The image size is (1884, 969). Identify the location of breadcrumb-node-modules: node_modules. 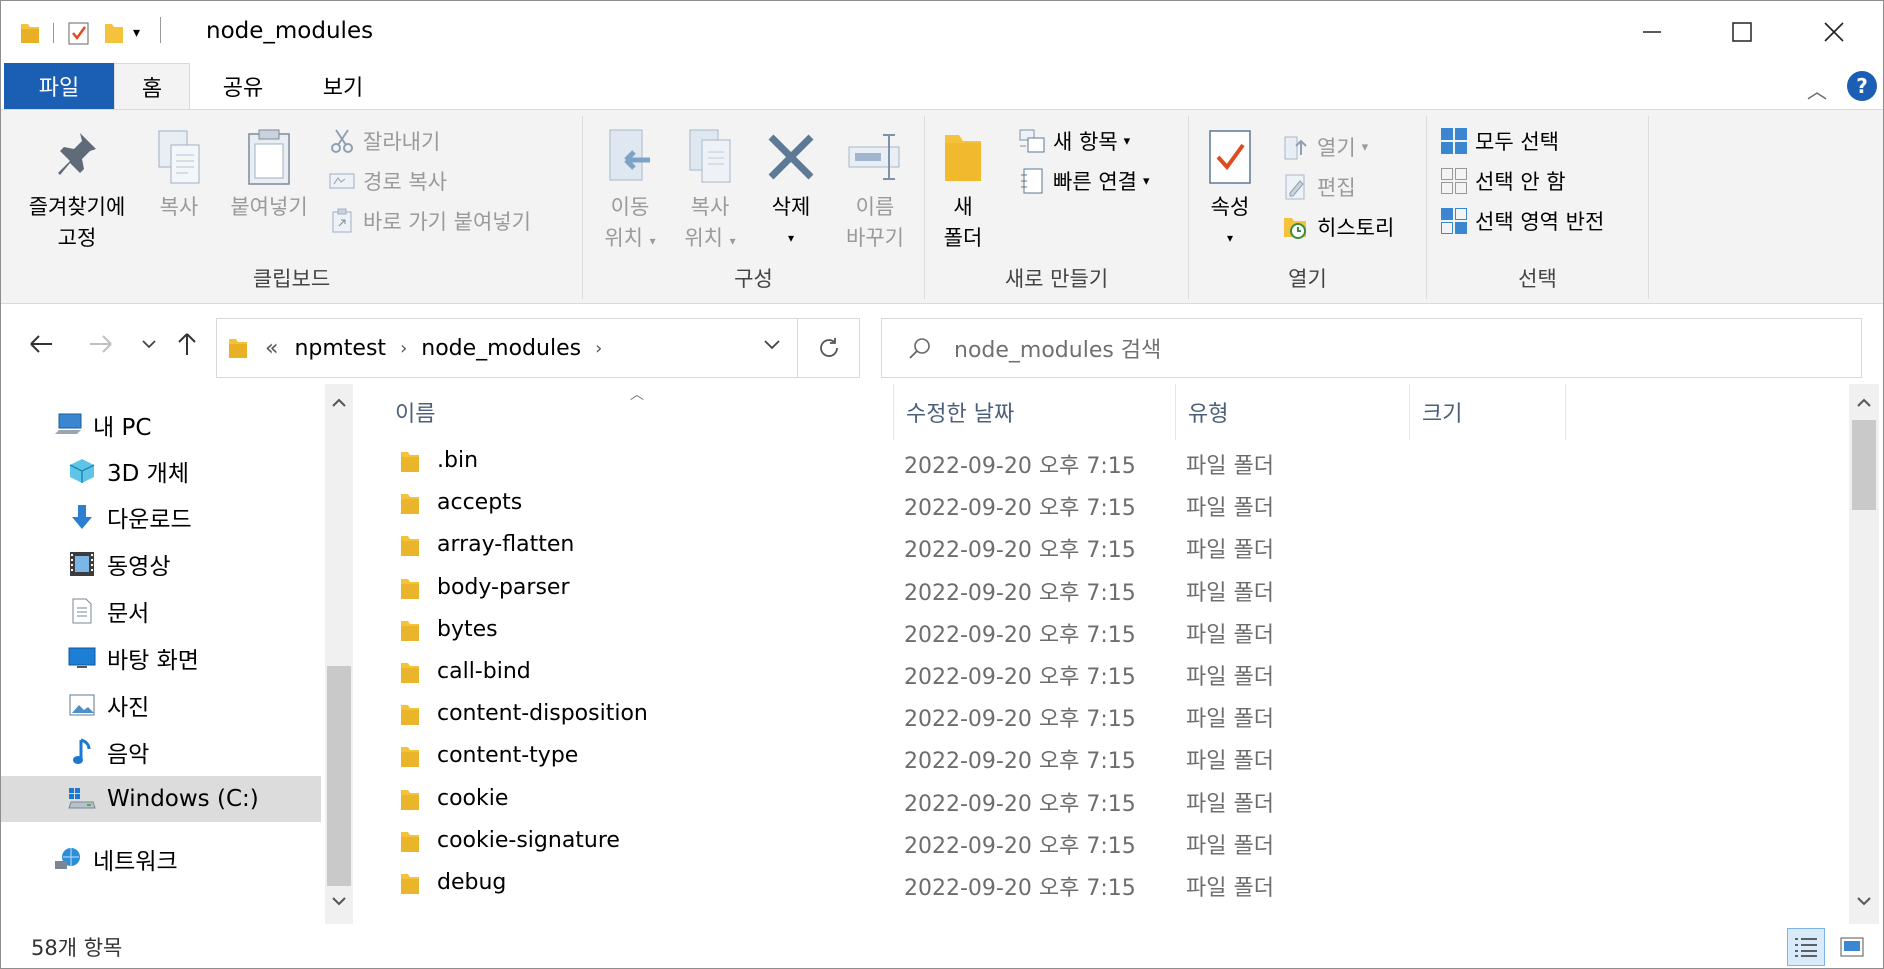
(501, 348).